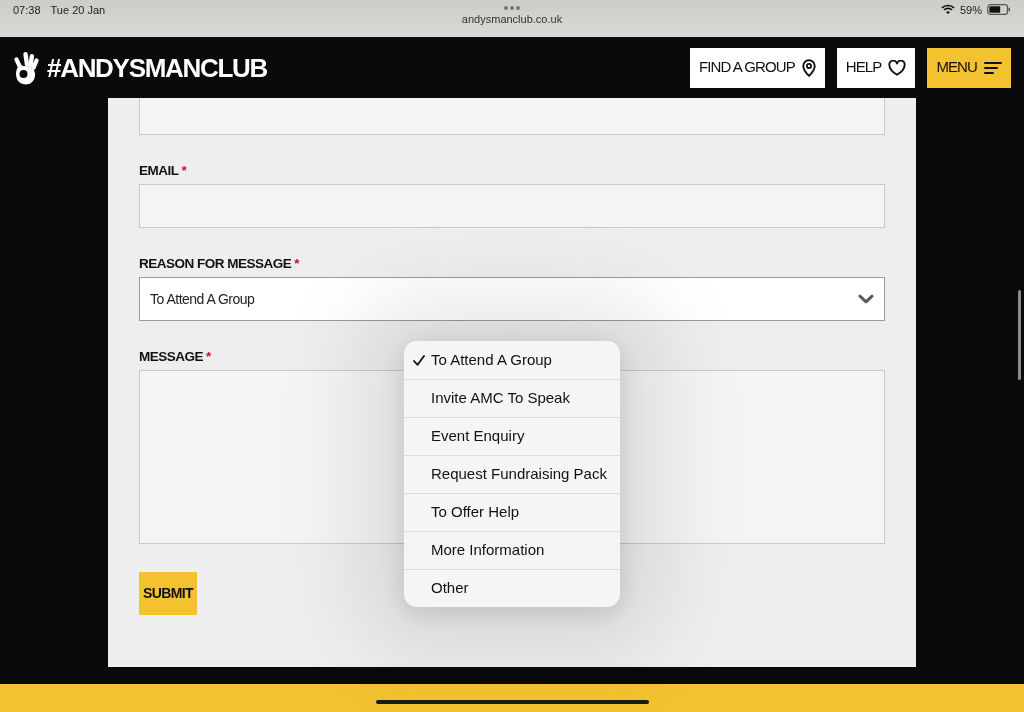 The image size is (1024, 712). What do you see at coordinates (163, 171) in the screenshot?
I see `field-label: EMAIL *` at bounding box center [163, 171].